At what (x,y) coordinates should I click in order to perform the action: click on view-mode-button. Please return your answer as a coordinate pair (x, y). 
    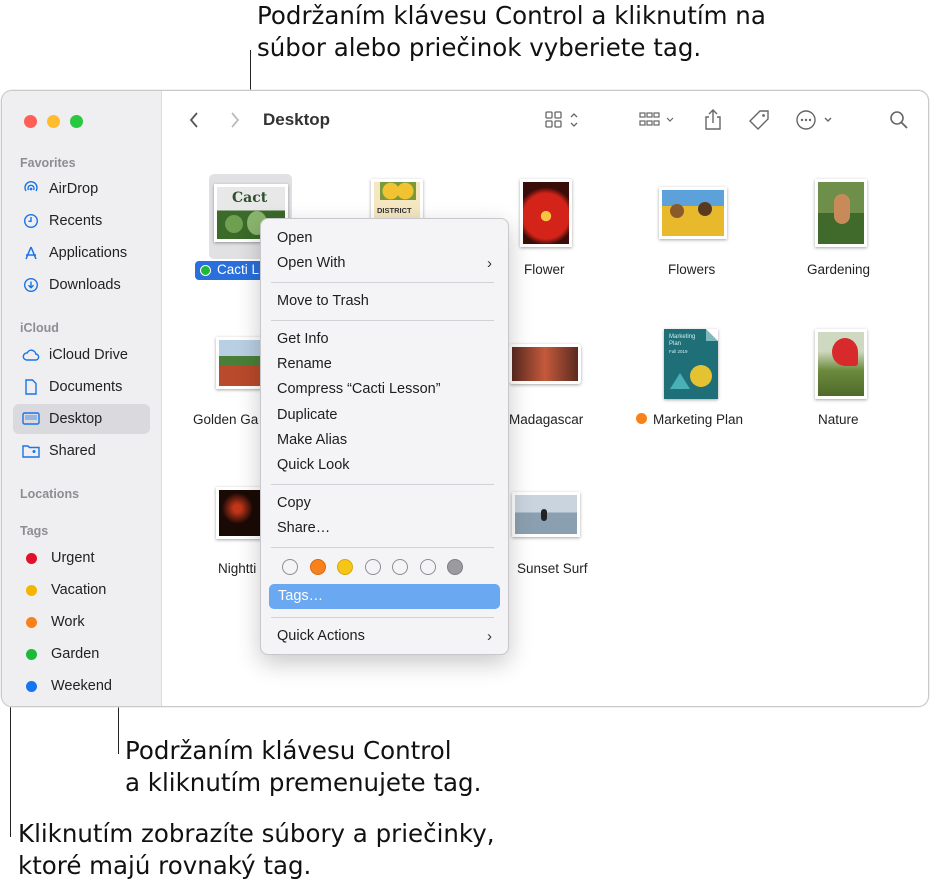
    Looking at the image, I should click on (564, 120).